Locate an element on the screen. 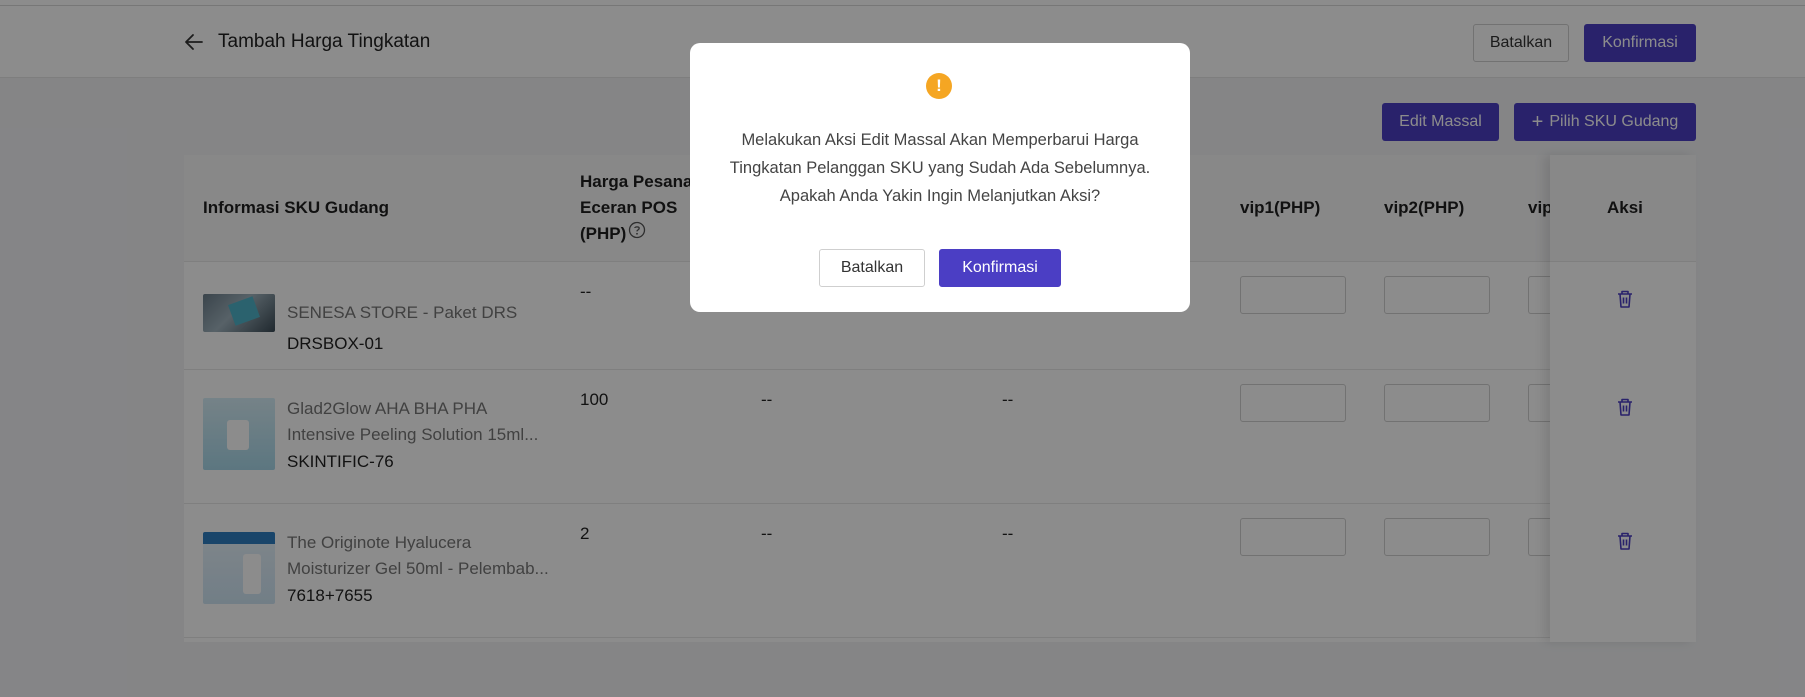 The image size is (1805, 697). warning-icon: ! is located at coordinates (939, 86).